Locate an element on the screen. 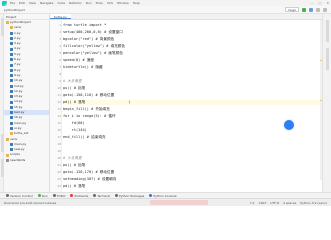 This screenshot has width=331, height=240. database-tool-tab is located at coordinates (327, 31).